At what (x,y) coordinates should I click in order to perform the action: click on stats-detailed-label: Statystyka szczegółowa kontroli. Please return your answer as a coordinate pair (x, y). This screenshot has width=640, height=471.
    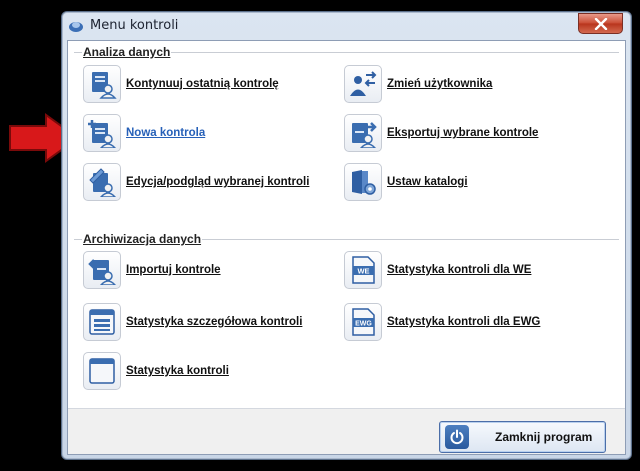
    Looking at the image, I should click on (214, 322).